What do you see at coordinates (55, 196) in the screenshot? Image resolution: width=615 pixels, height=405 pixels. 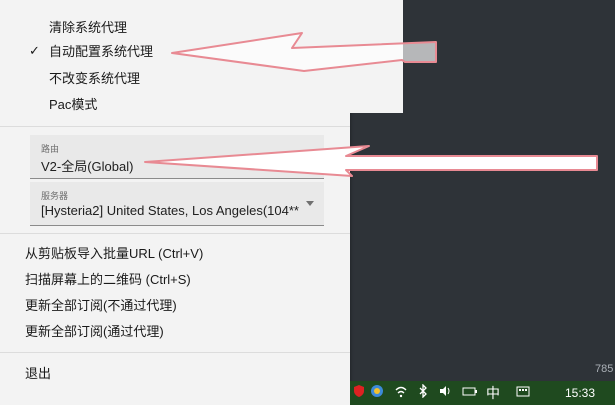 I see `server-label: 服务器` at bounding box center [55, 196].